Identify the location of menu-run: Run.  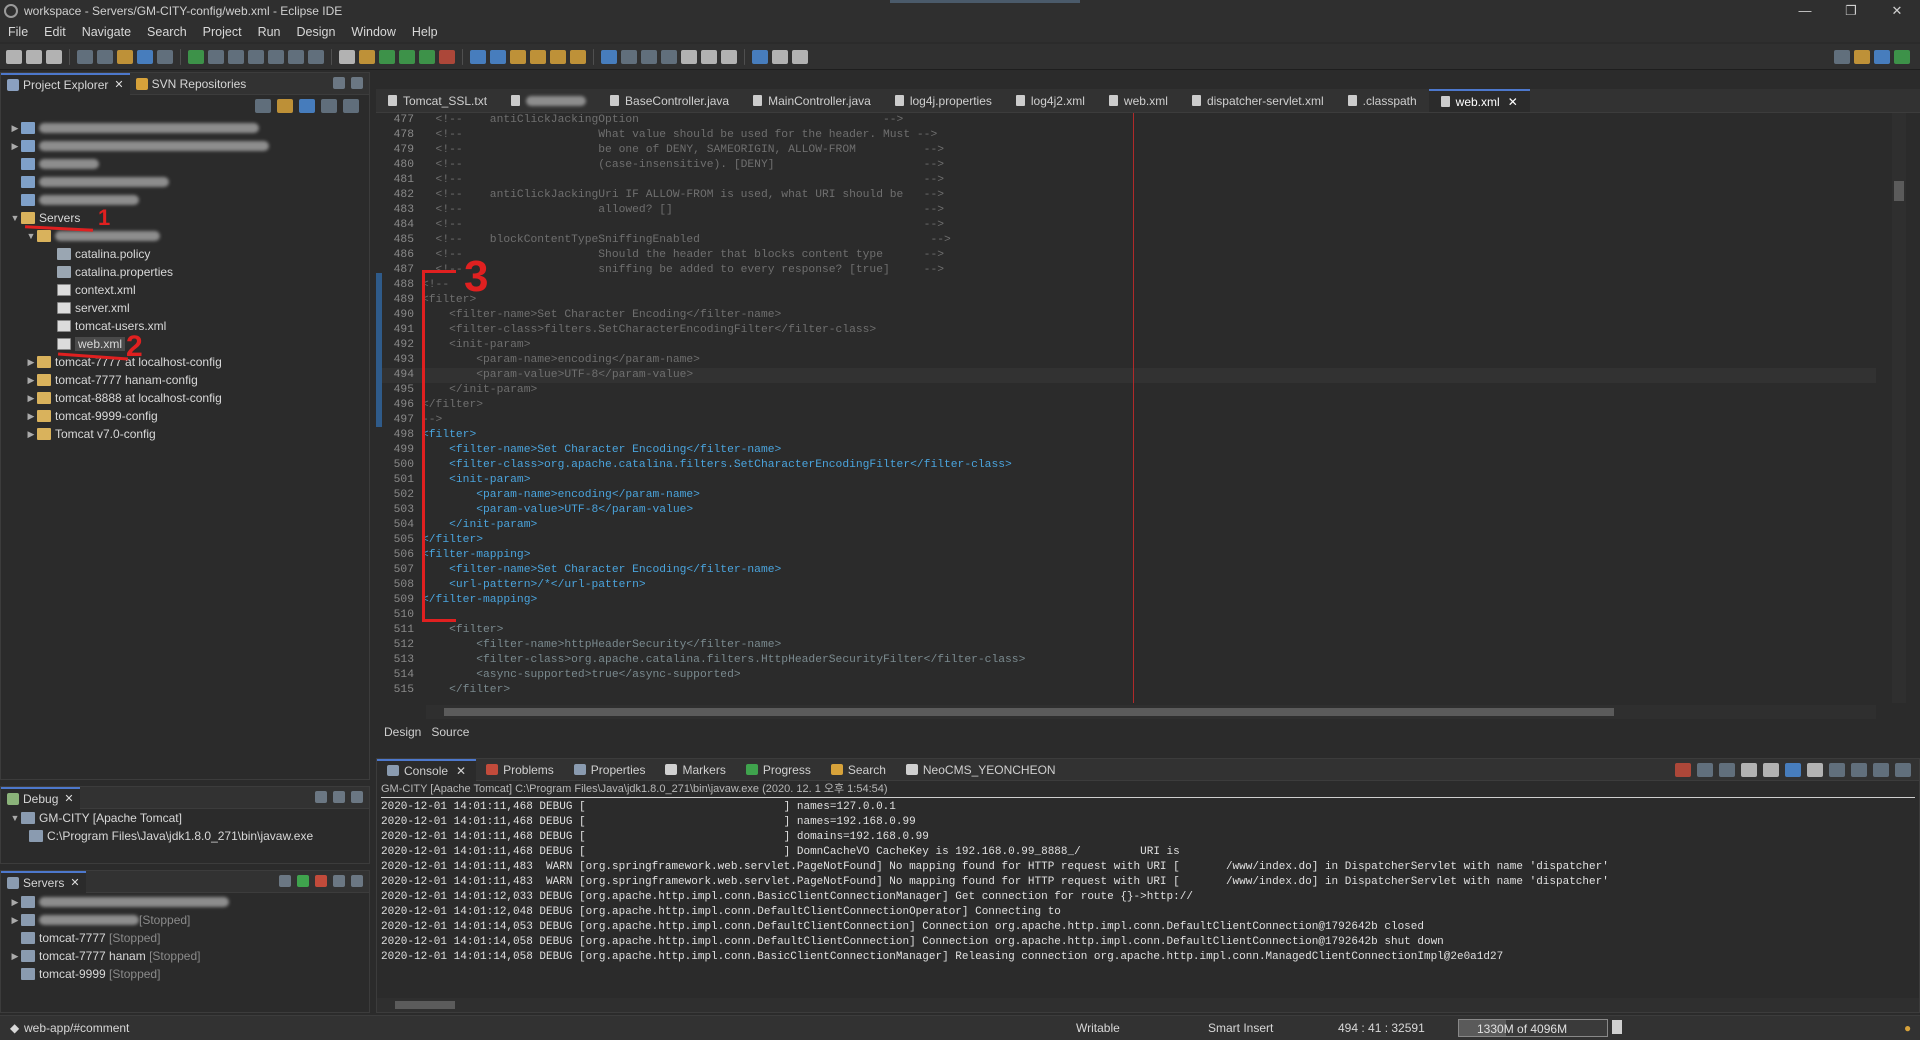
(269, 32).